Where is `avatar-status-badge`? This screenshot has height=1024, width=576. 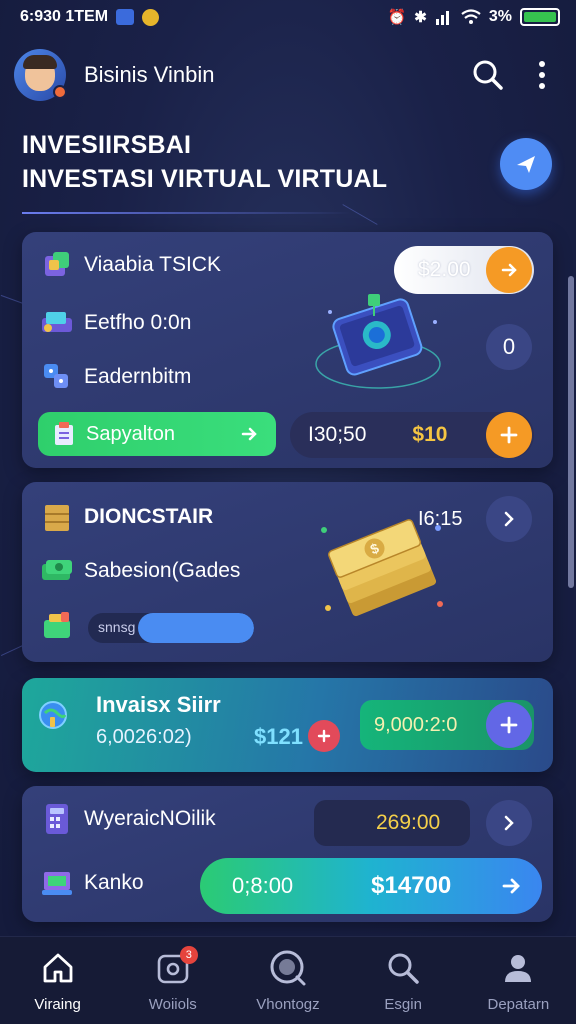 avatar-status-badge is located at coordinates (60, 92).